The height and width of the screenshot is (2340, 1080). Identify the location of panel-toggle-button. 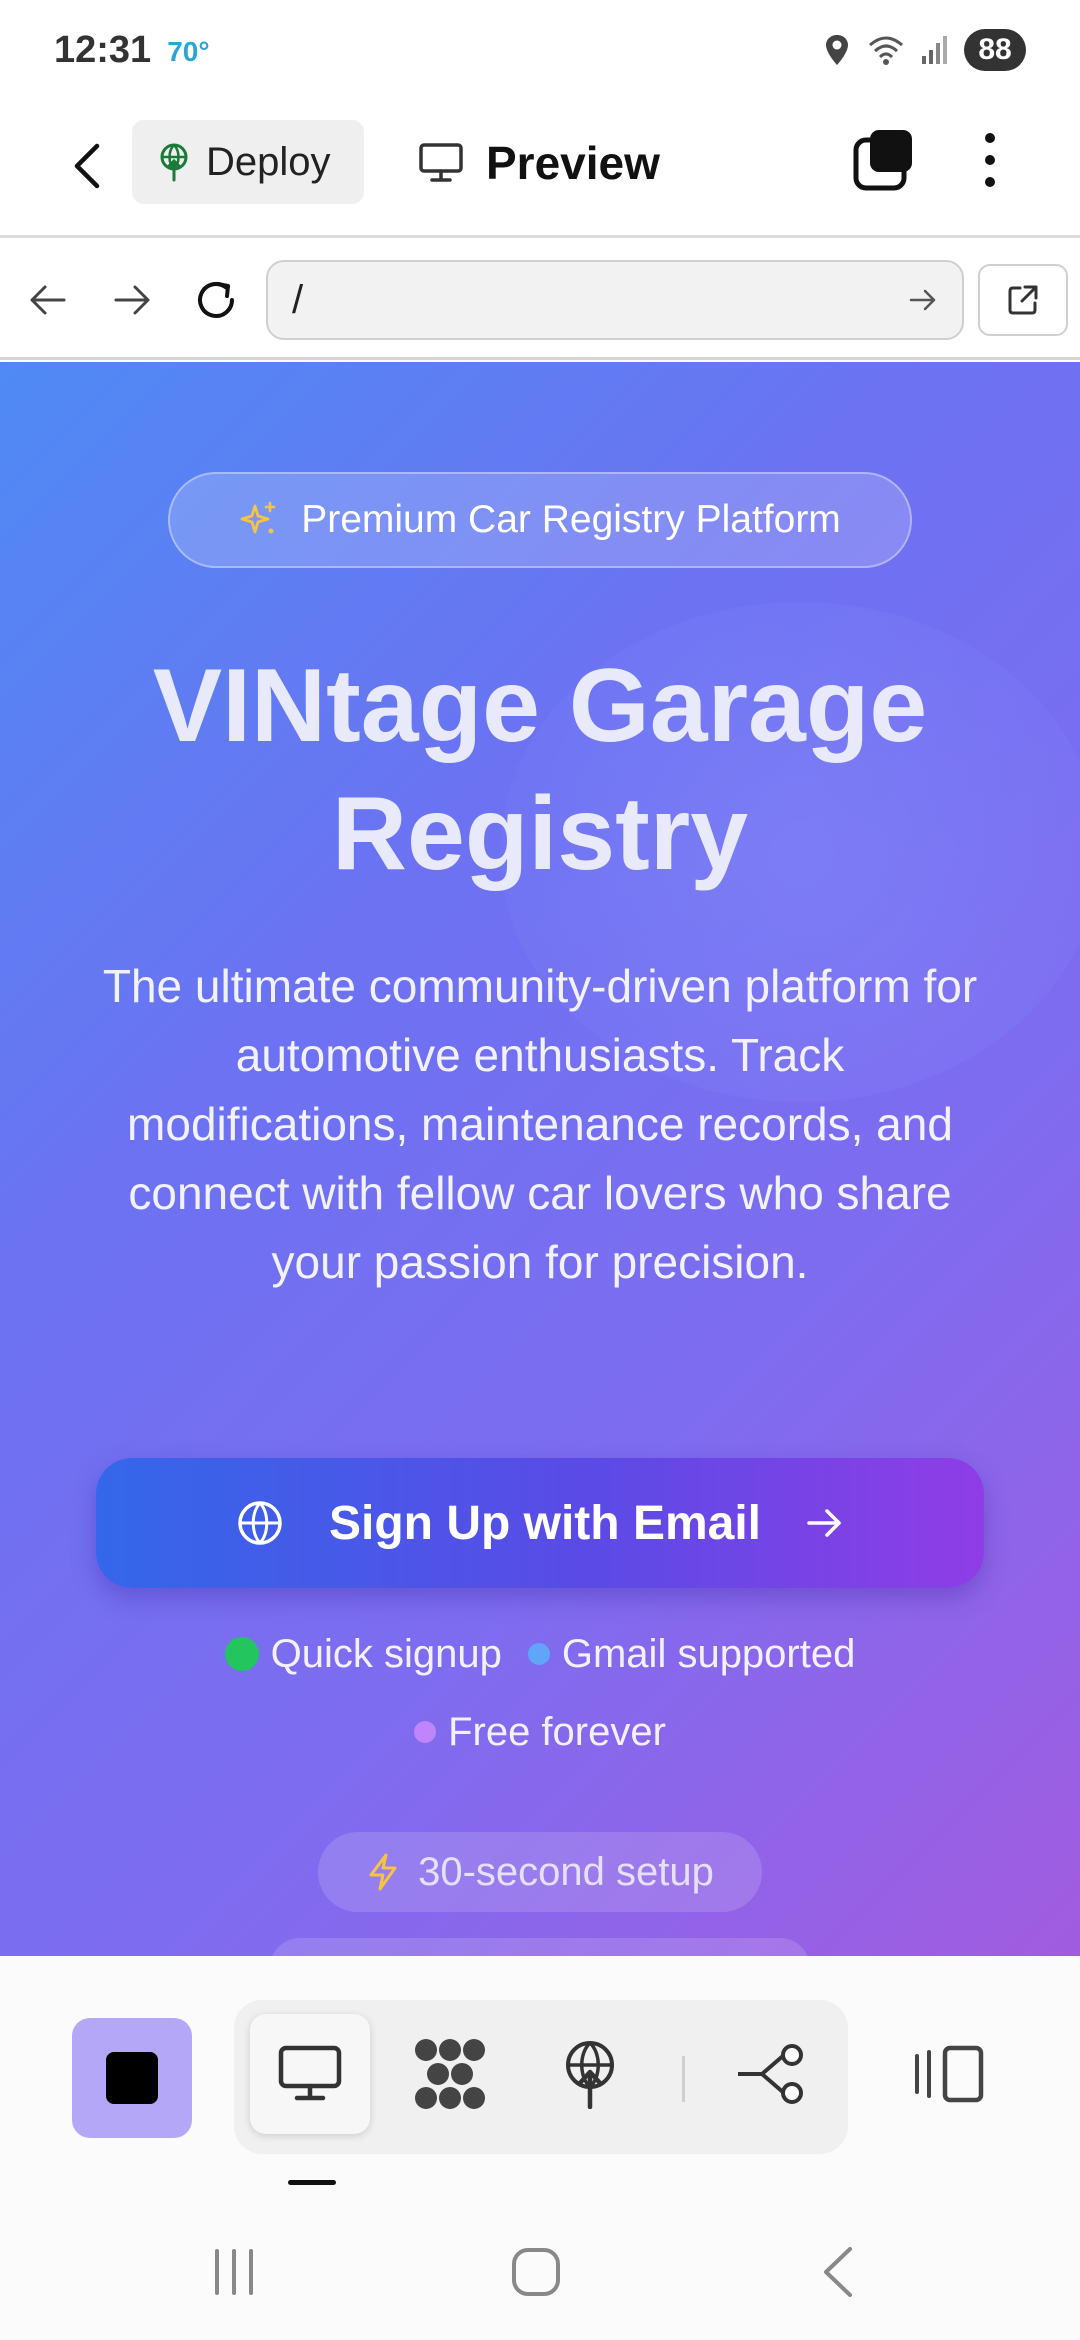
(950, 2074).